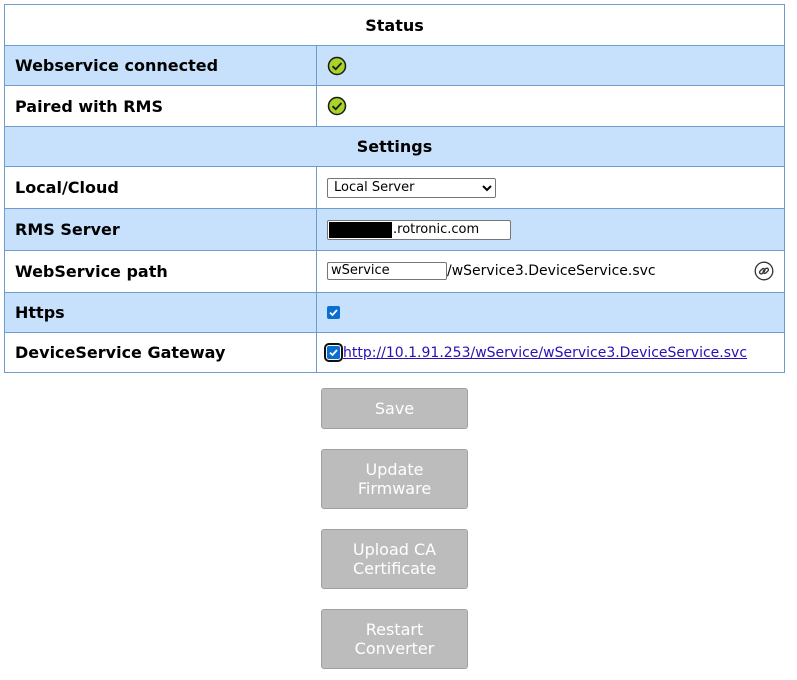 The height and width of the screenshot is (680, 797). Describe the element at coordinates (764, 271) in the screenshot. I see `link-icon` at that location.